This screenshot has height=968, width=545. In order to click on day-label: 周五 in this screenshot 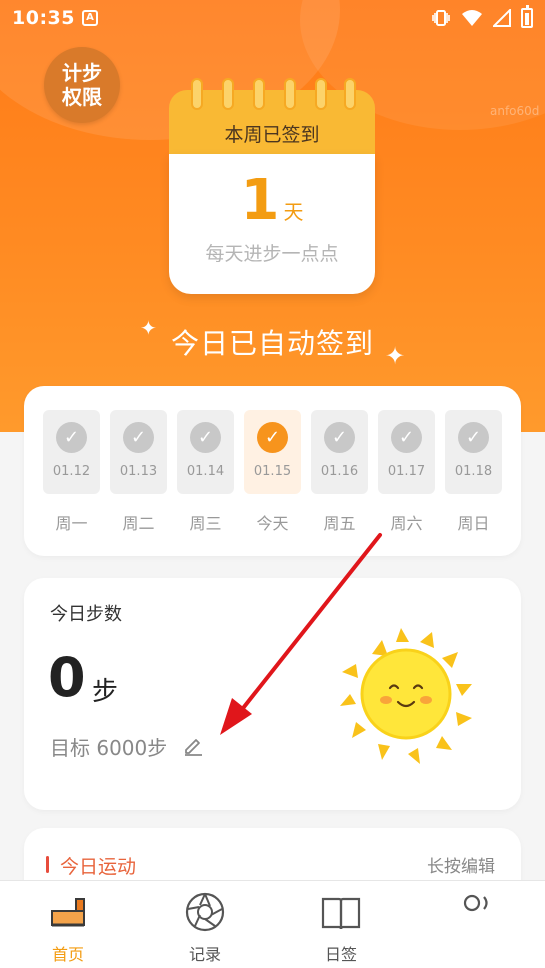, I will do `click(339, 523)`.